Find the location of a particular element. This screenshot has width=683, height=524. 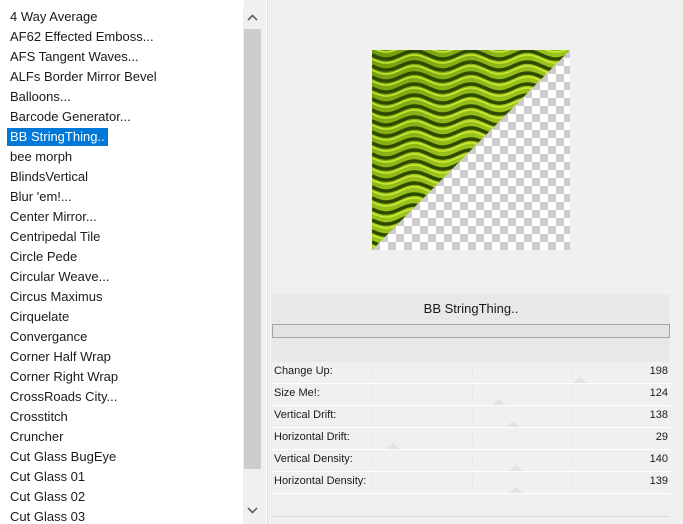

filter-list-item: Convergance is located at coordinates (48, 337).